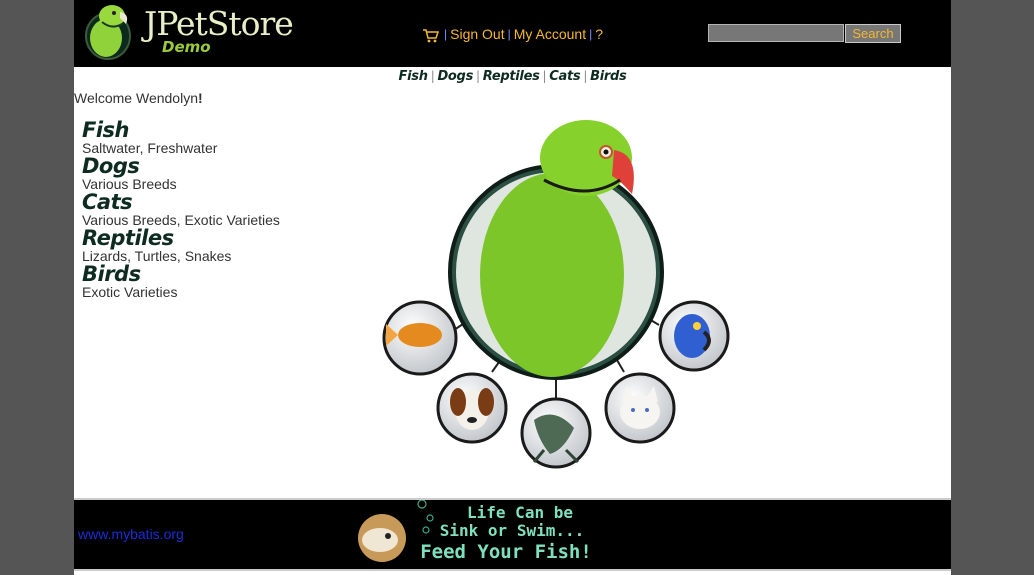 The width and height of the screenshot is (1034, 575). I want to click on banner-line-3: Feed Your Fish!, so click(506, 552).